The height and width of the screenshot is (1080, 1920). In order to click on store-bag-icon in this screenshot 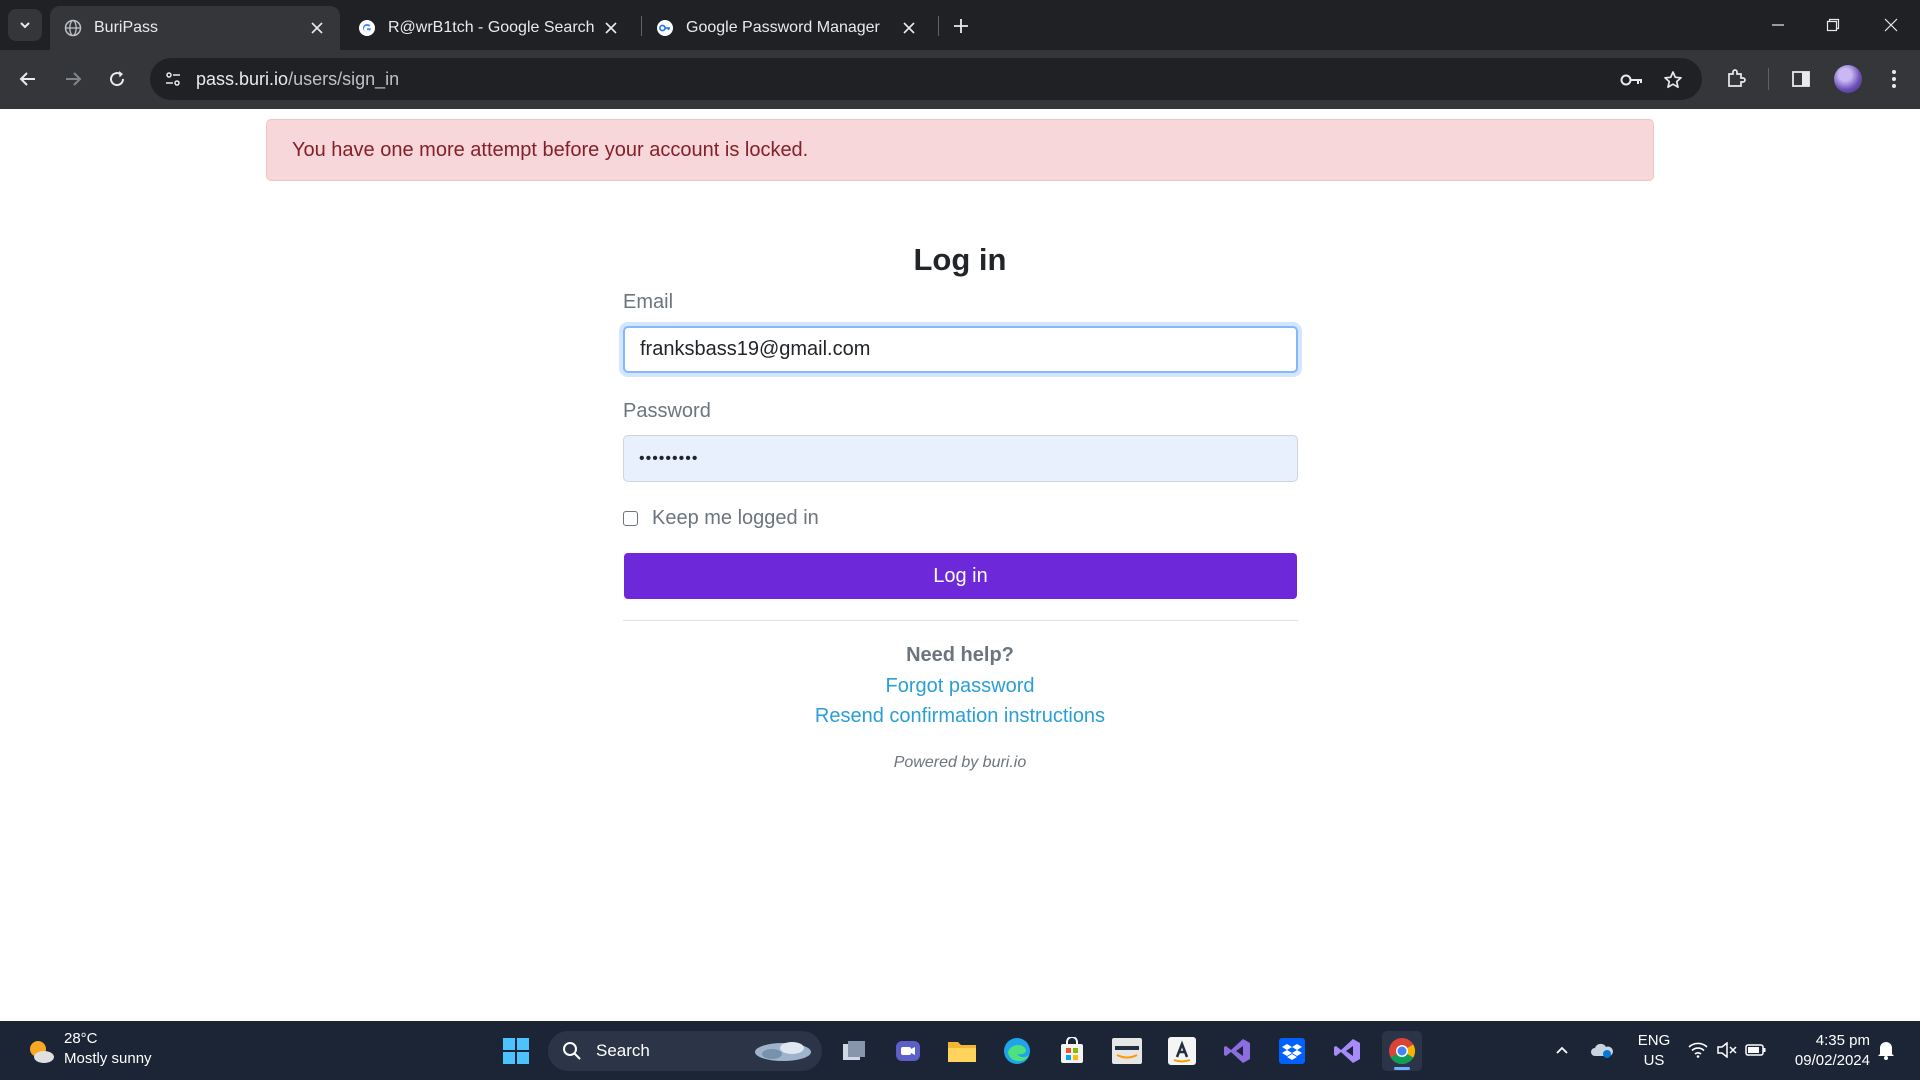, I will do `click(1072, 1050)`.